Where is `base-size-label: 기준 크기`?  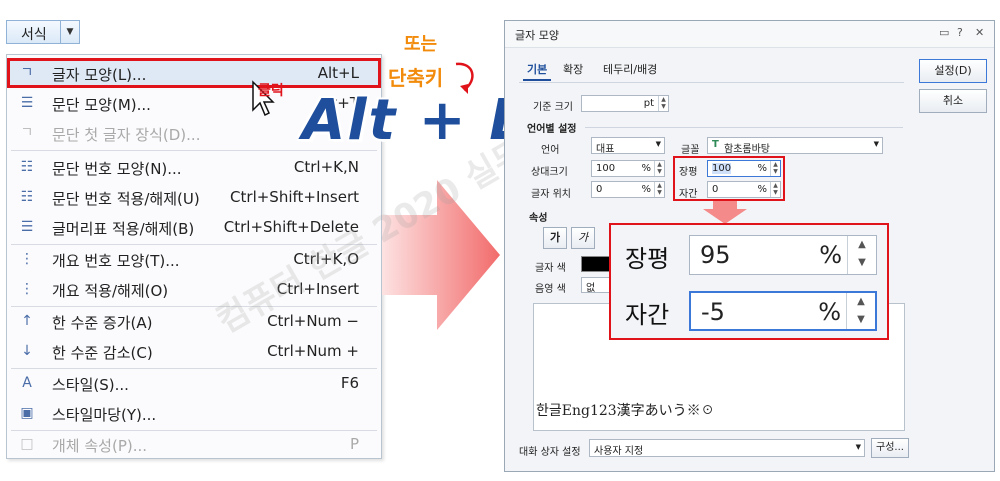 base-size-label: 기준 크기 is located at coordinates (553, 107).